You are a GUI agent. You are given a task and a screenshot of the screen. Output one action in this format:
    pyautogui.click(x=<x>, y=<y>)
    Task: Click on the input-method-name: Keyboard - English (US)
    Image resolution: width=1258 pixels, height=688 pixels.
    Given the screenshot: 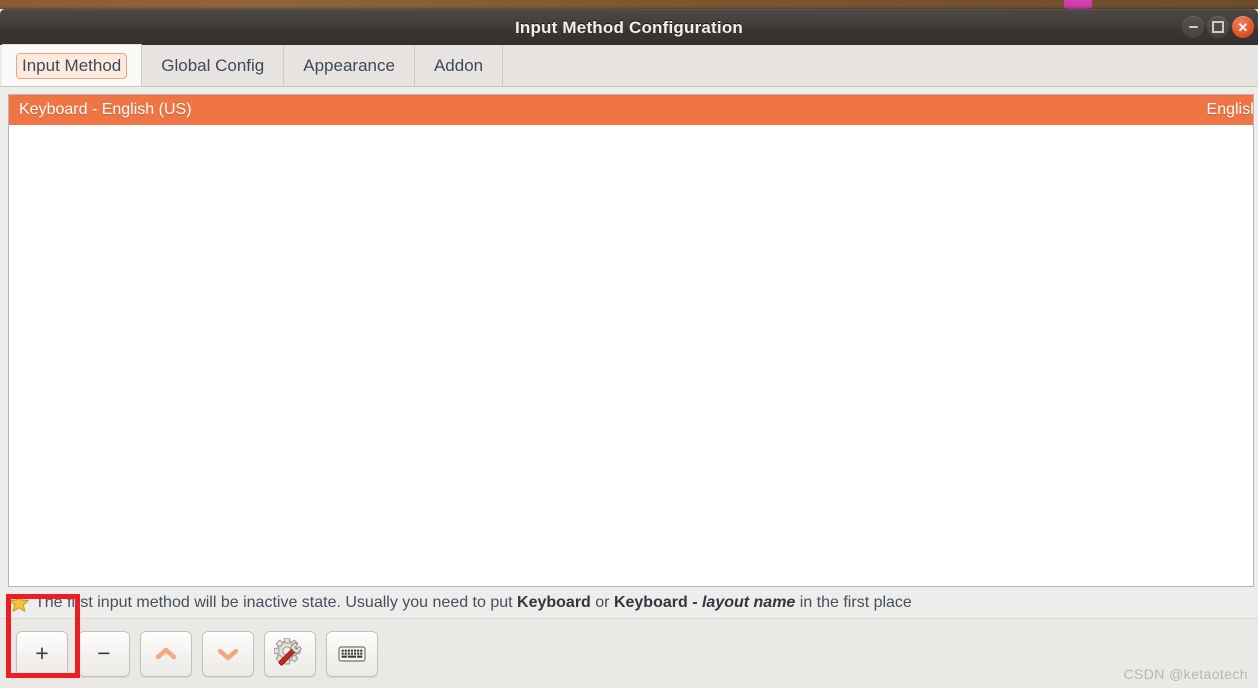 What is the action you would take?
    pyautogui.click(x=105, y=109)
    